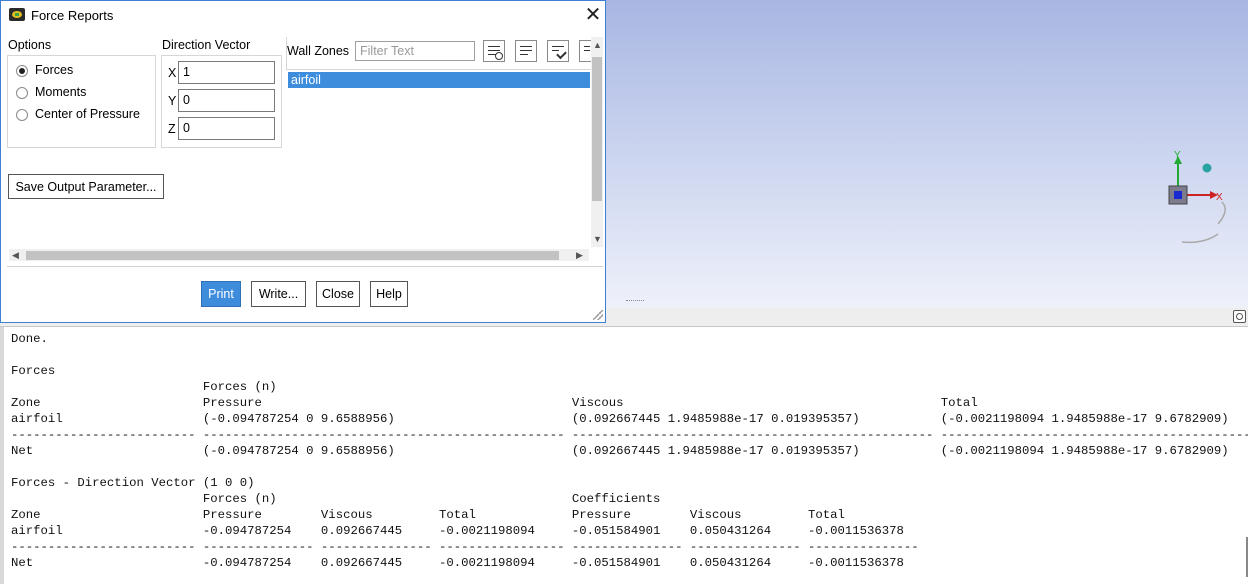 This screenshot has width=1248, height=584. What do you see at coordinates (305, 266) in the screenshot?
I see `button-row-divider` at bounding box center [305, 266].